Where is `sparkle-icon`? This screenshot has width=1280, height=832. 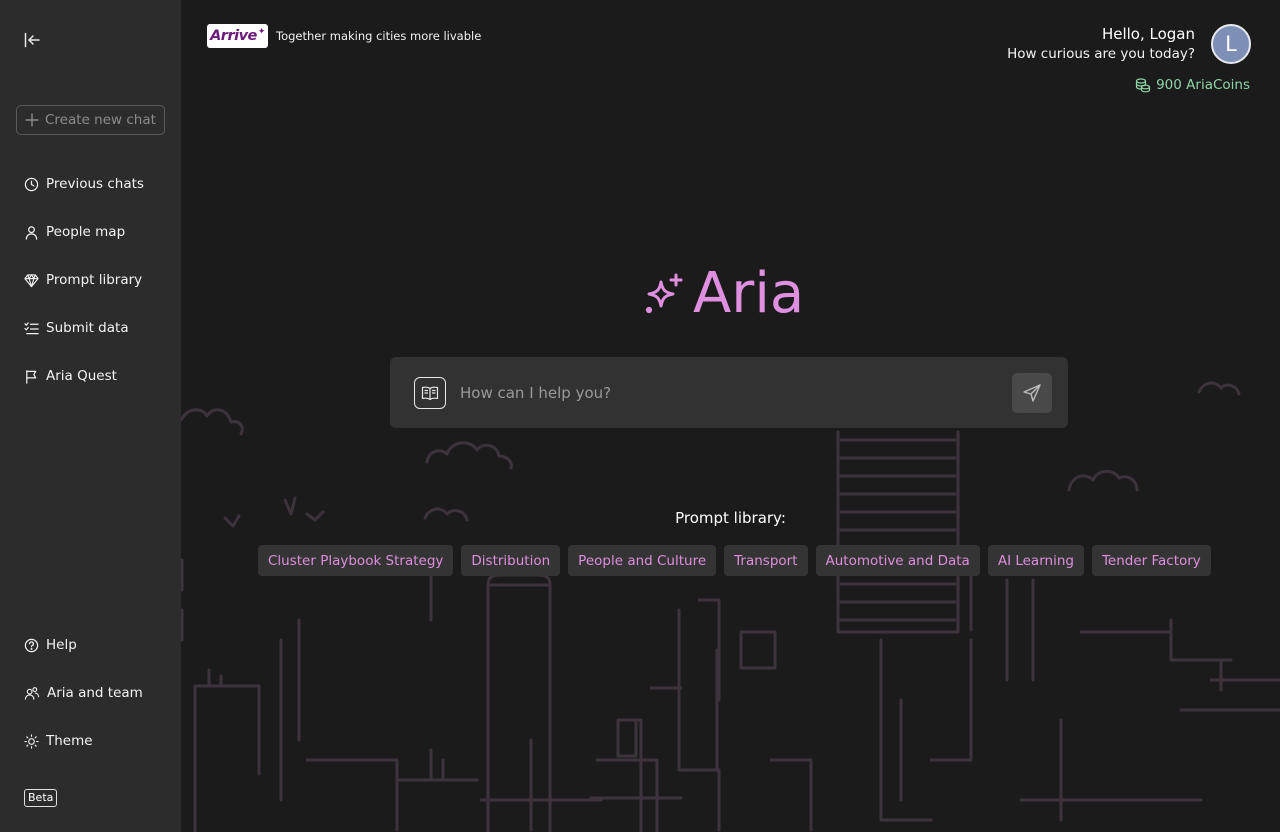 sparkle-icon is located at coordinates (664, 293).